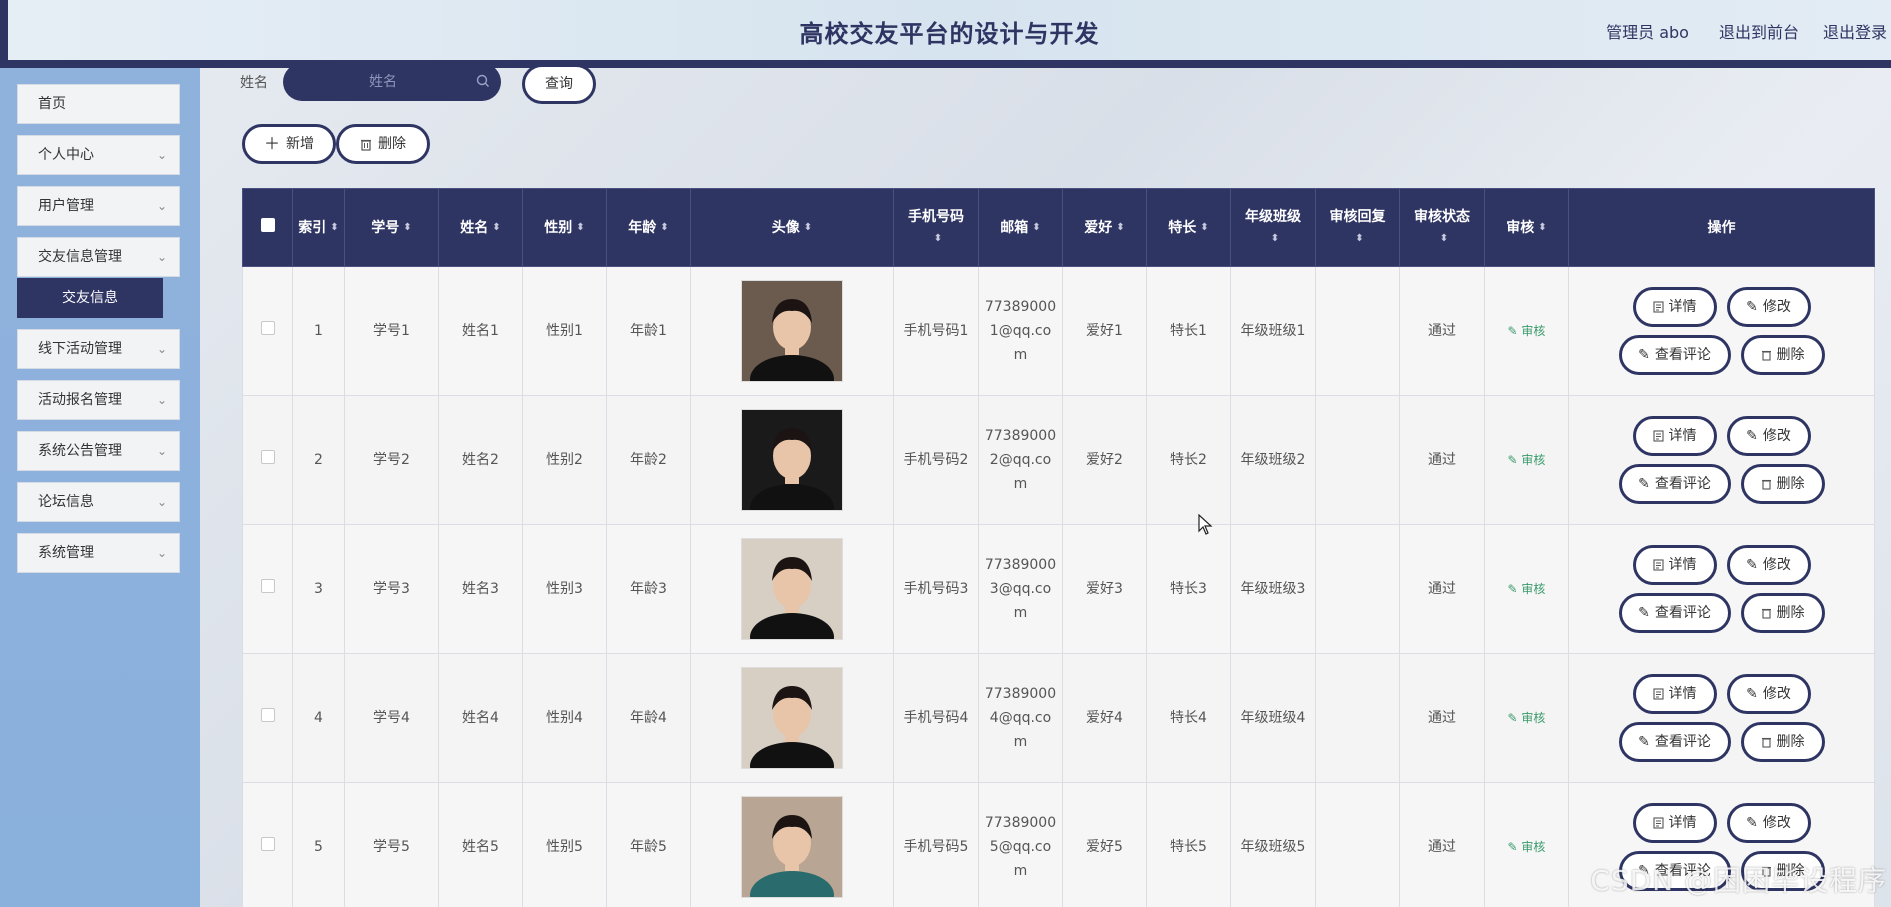 The width and height of the screenshot is (1891, 907). What do you see at coordinates (98, 104) in the screenshot?
I see `sidebar-item-0: 首页` at bounding box center [98, 104].